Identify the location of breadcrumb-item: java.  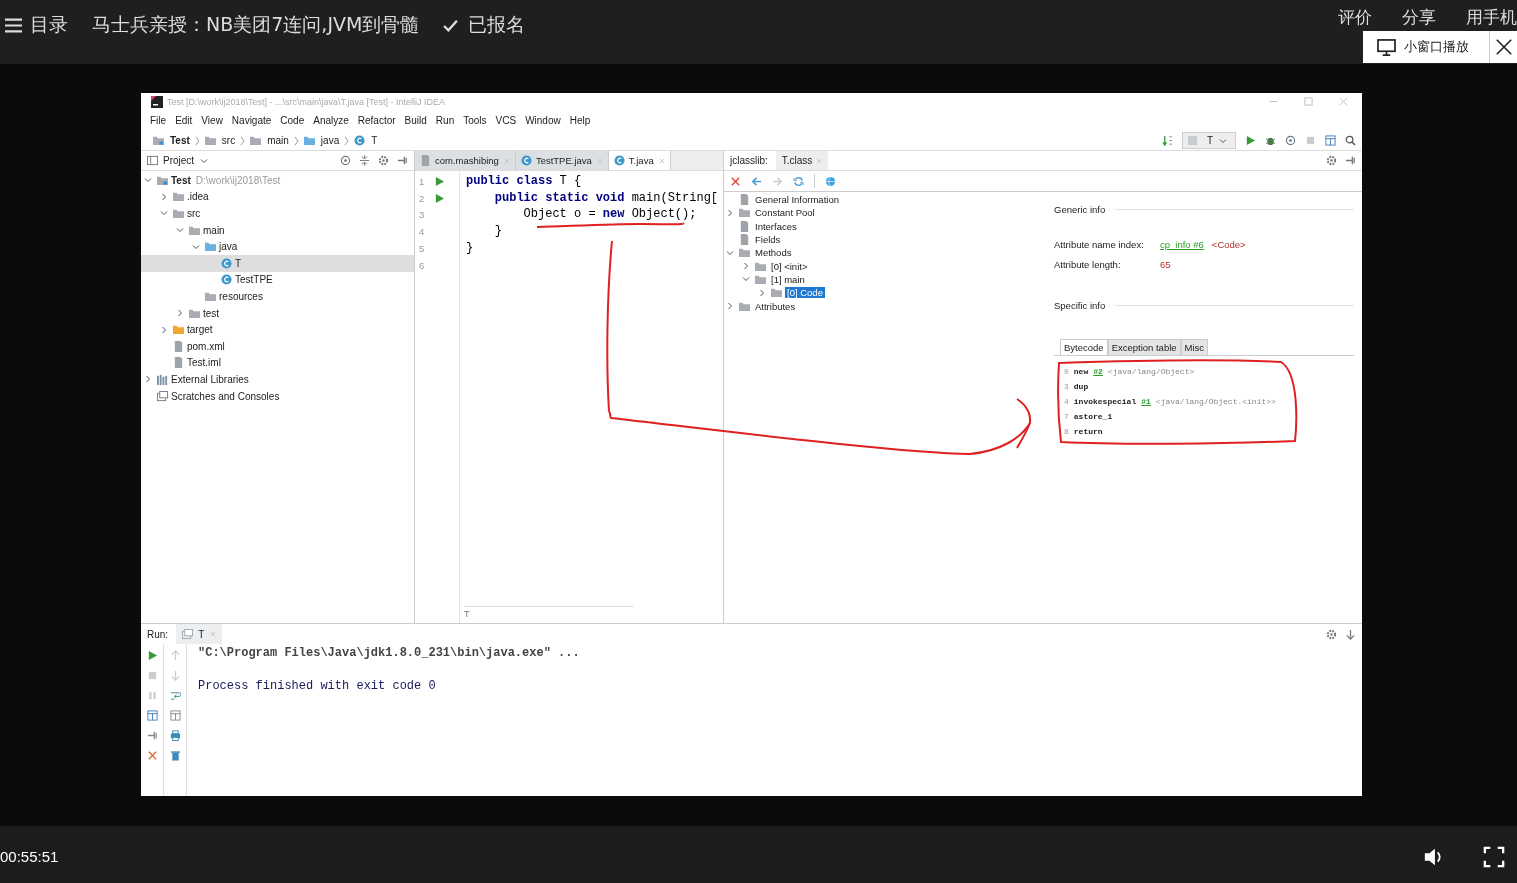
(330, 140).